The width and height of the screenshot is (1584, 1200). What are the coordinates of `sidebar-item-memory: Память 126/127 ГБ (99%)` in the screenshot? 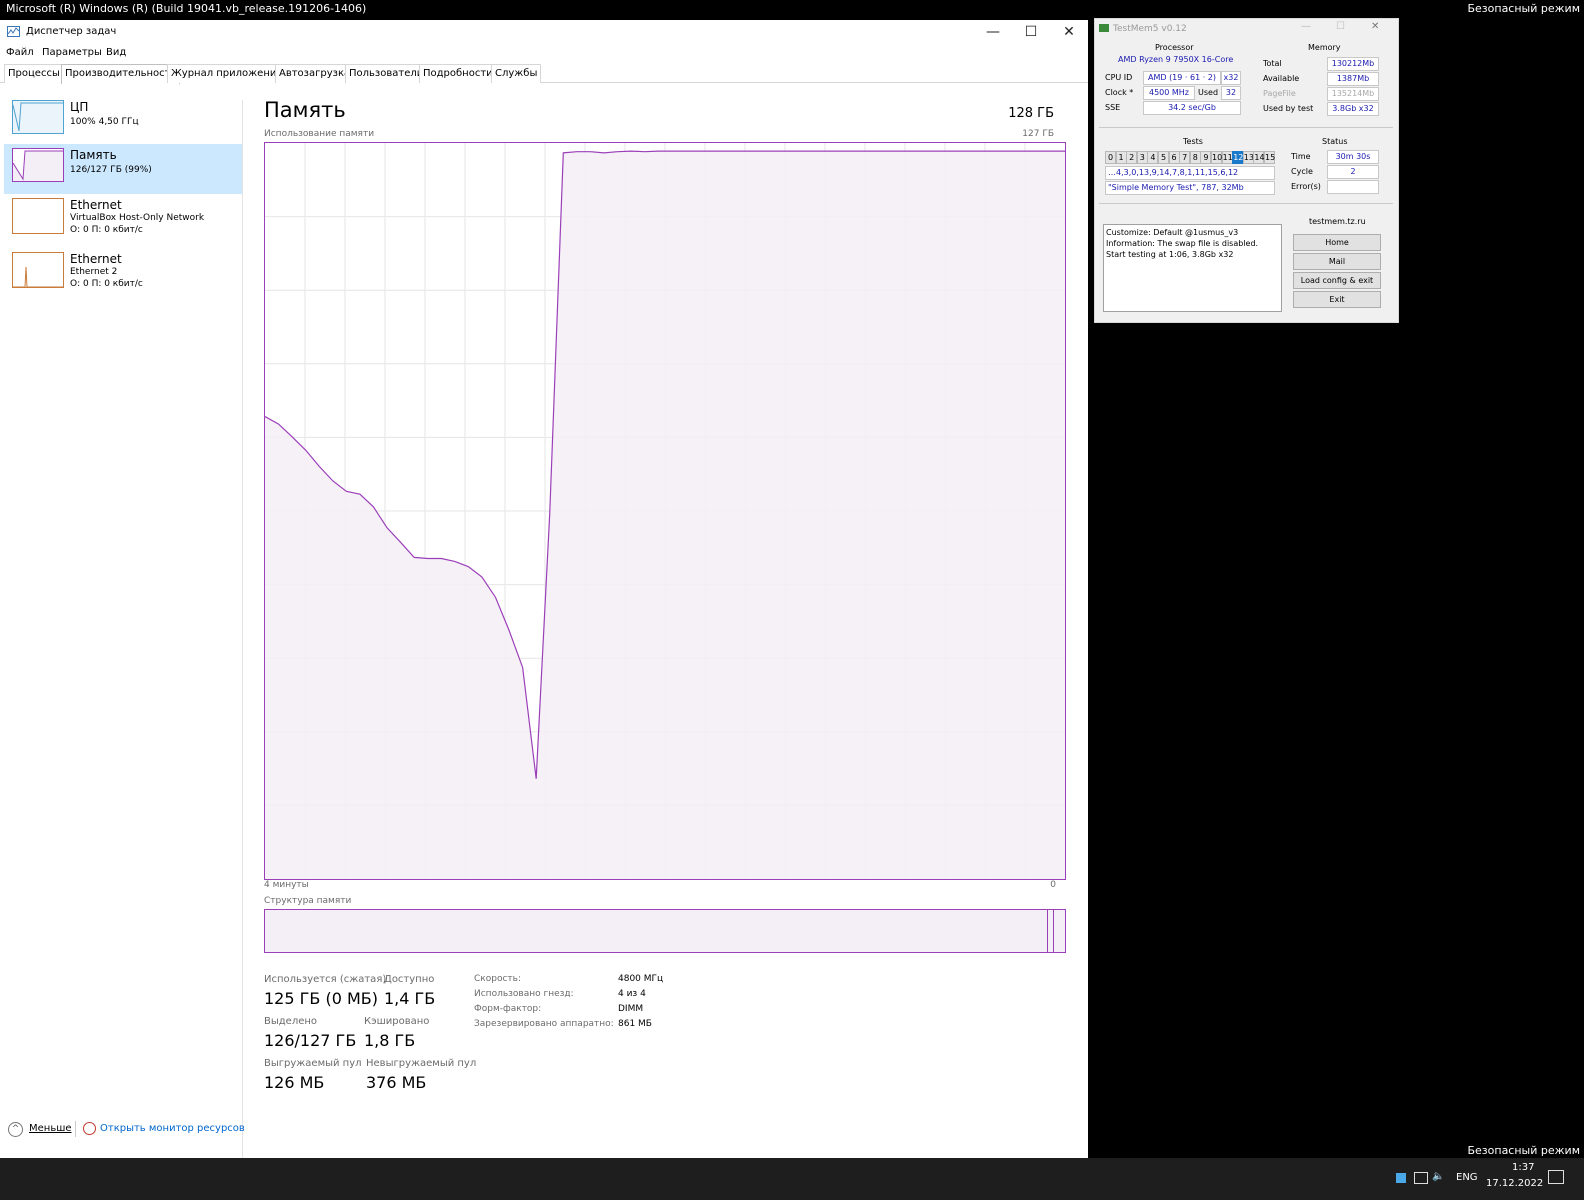 It's located at (123, 169).